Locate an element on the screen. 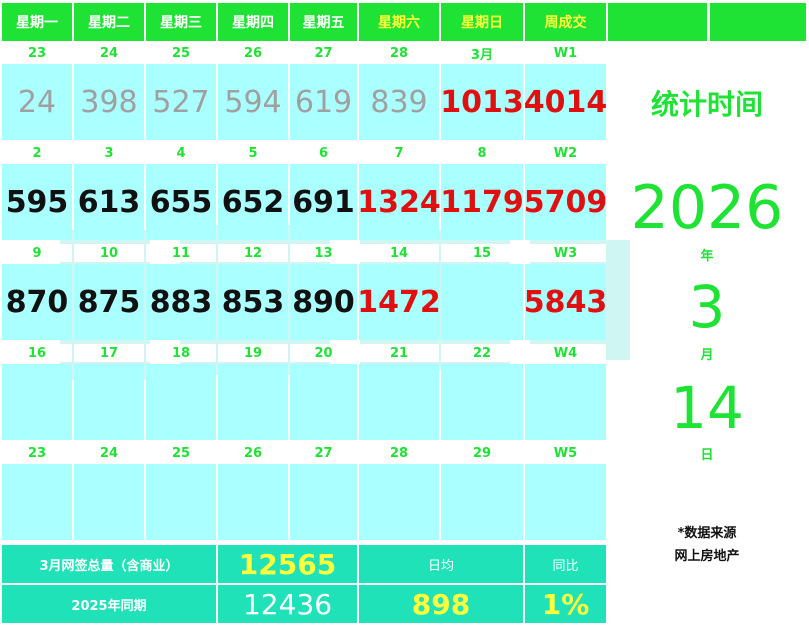 Image resolution: width=809 pixels, height=625 pixels. yoy-value: 1% is located at coordinates (565, 604).